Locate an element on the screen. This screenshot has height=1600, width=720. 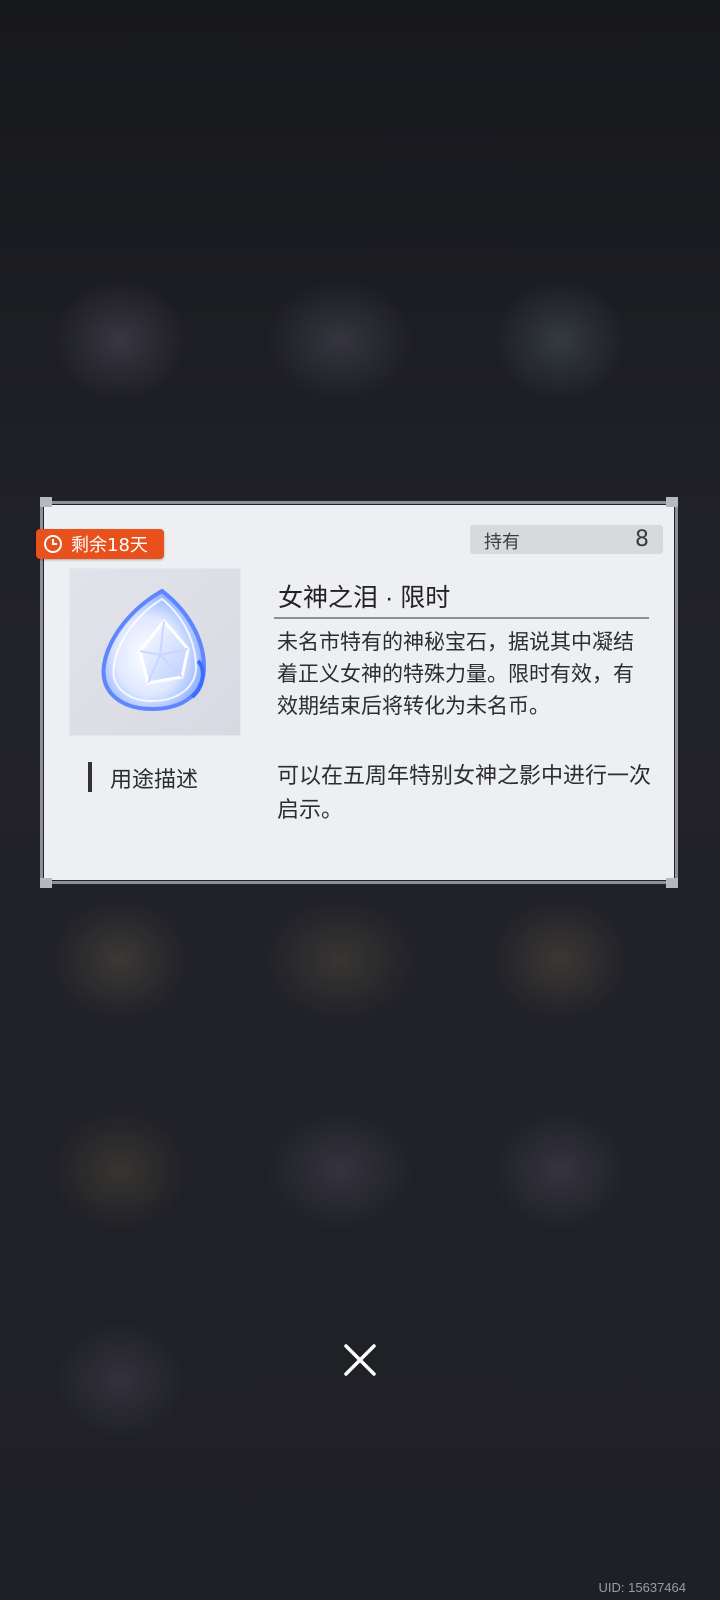
usage-marker is located at coordinates (90, 777).